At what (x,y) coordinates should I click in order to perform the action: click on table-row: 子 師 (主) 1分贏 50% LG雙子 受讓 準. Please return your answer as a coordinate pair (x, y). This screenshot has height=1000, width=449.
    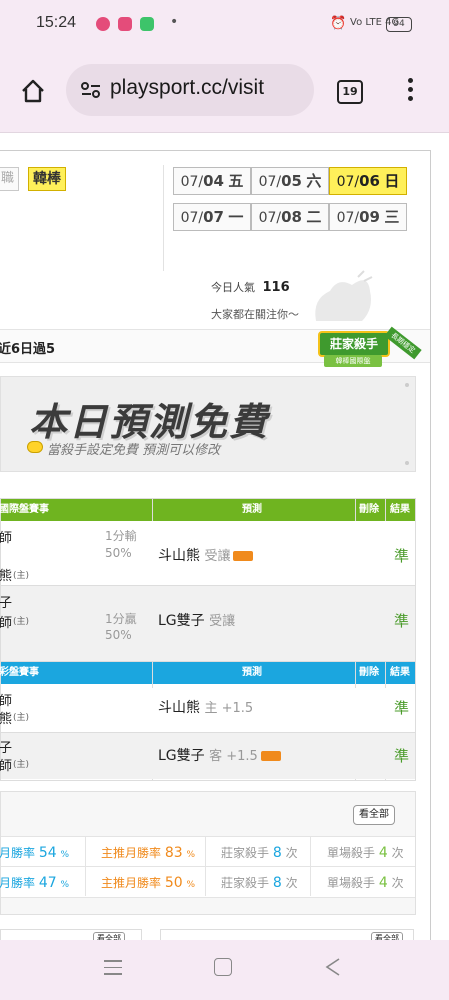
    Looking at the image, I should click on (207, 624).